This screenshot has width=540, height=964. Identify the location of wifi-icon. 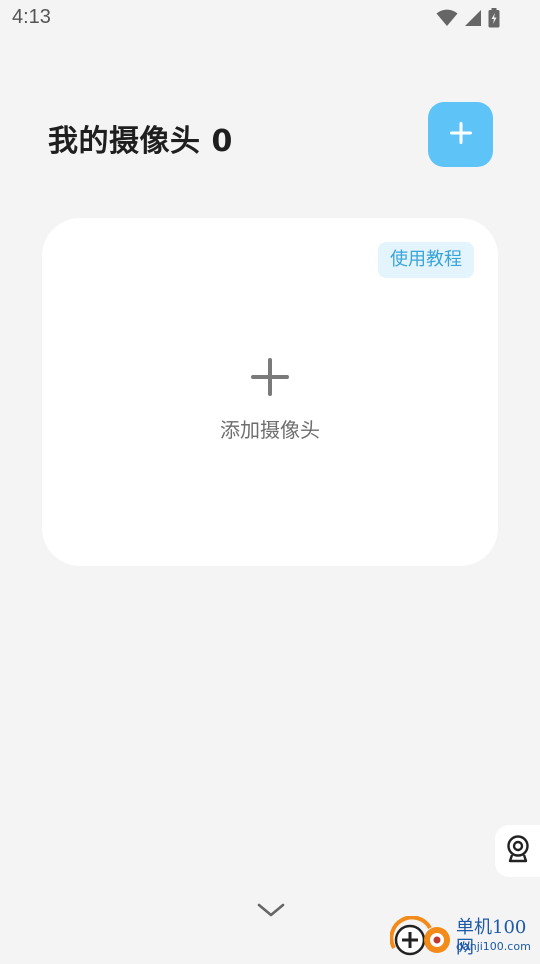
(447, 18).